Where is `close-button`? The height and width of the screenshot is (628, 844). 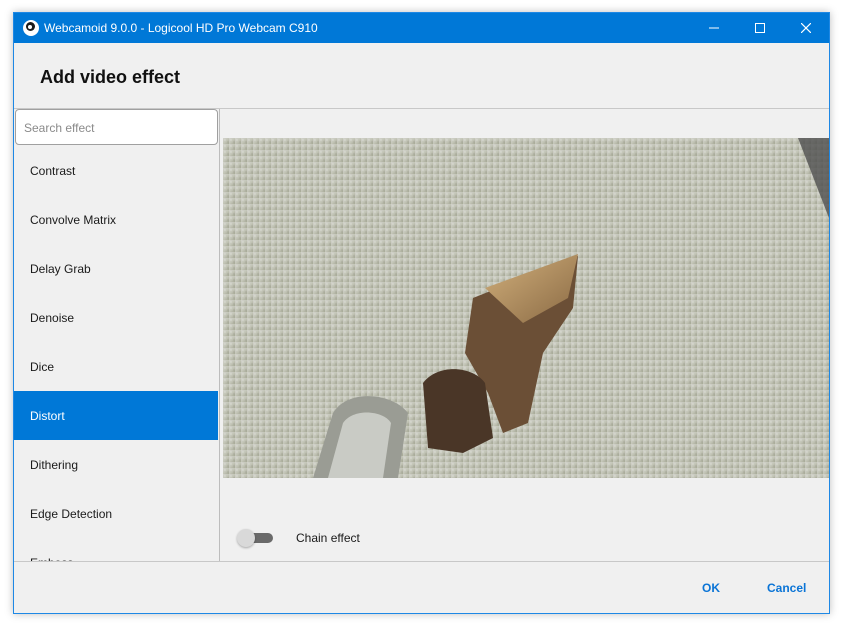 close-button is located at coordinates (806, 28).